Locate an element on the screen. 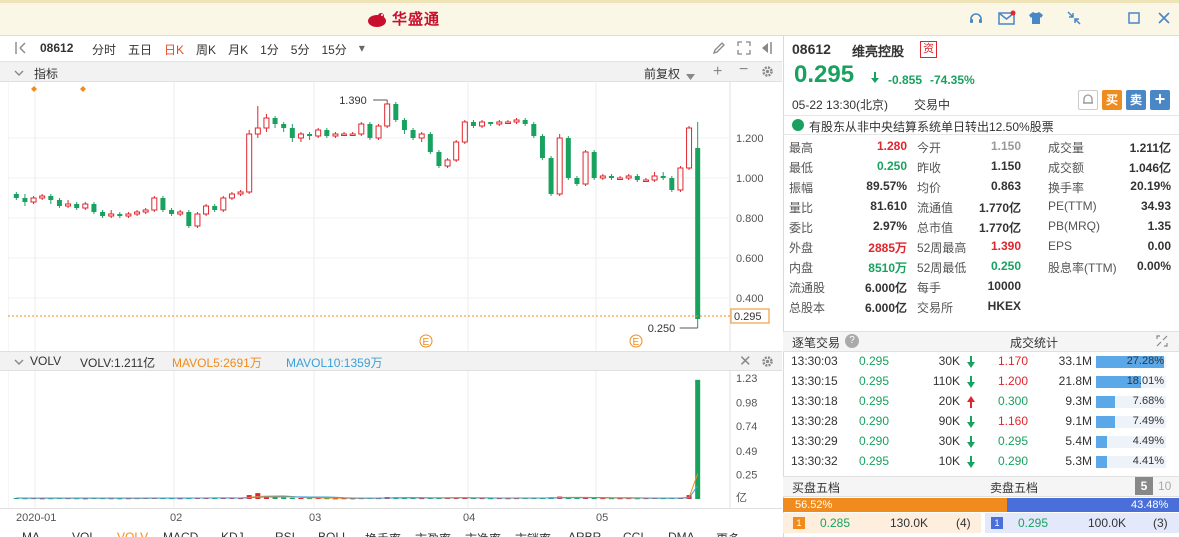 The width and height of the screenshot is (1179, 537). headset-icon is located at coordinates (976, 18).